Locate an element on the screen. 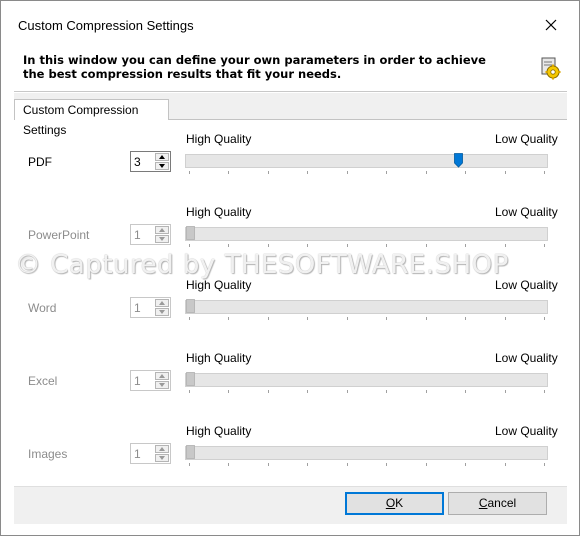 Image resolution: width=580 pixels, height=536 pixels. settings-gear-icon is located at coordinates (551, 68).